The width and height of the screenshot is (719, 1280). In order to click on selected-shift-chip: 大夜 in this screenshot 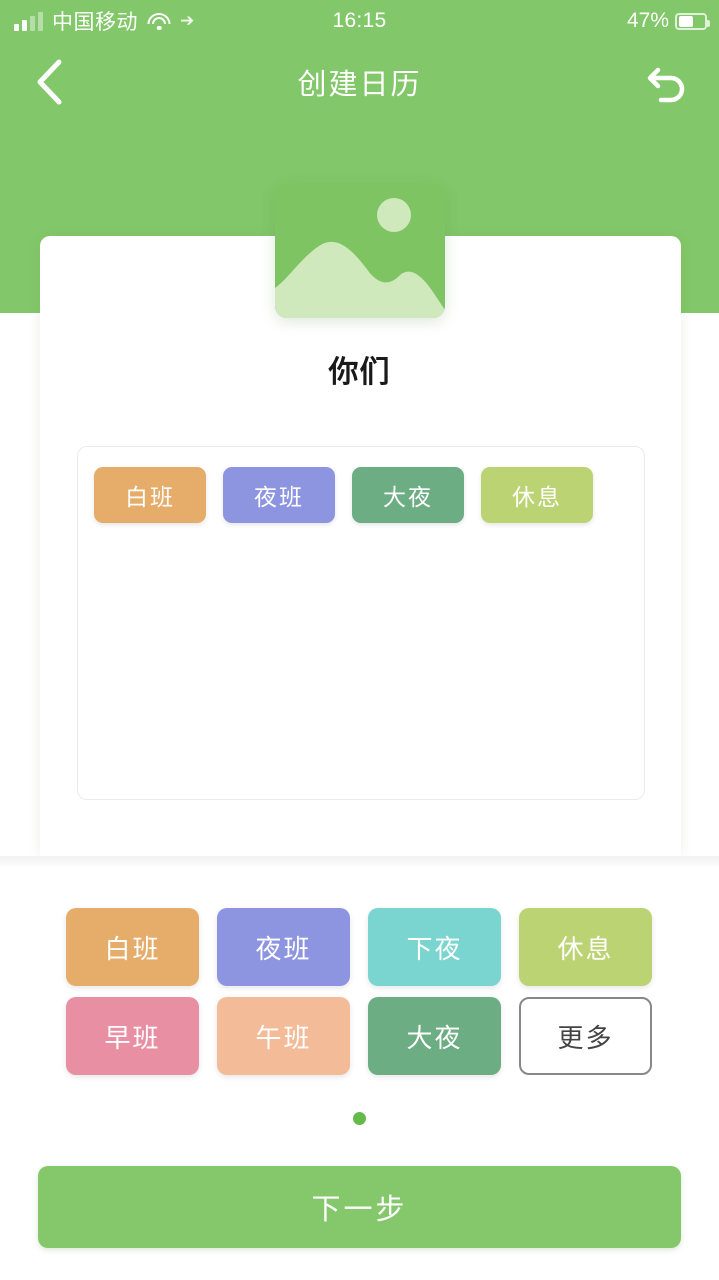, I will do `click(408, 495)`.